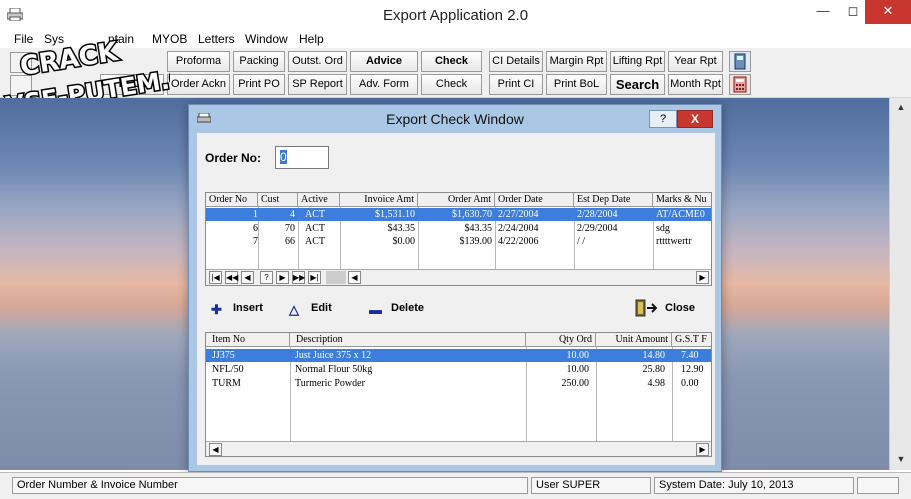  I want to click on prev-page-button: ◀◀, so click(231, 277).